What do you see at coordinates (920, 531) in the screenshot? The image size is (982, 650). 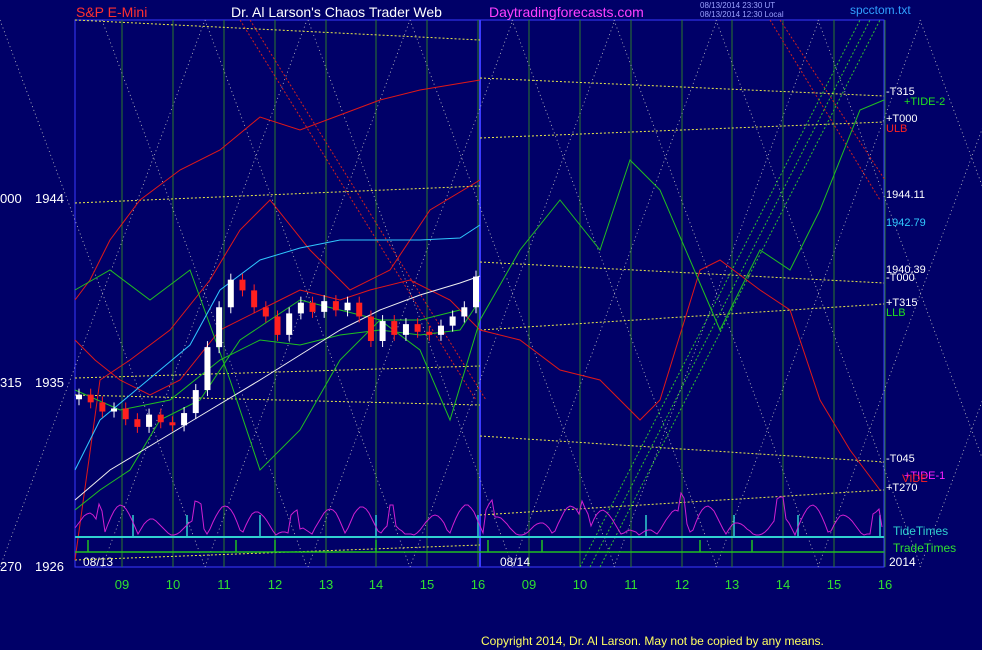 I see `tidetimes-label: TideTimes` at bounding box center [920, 531].